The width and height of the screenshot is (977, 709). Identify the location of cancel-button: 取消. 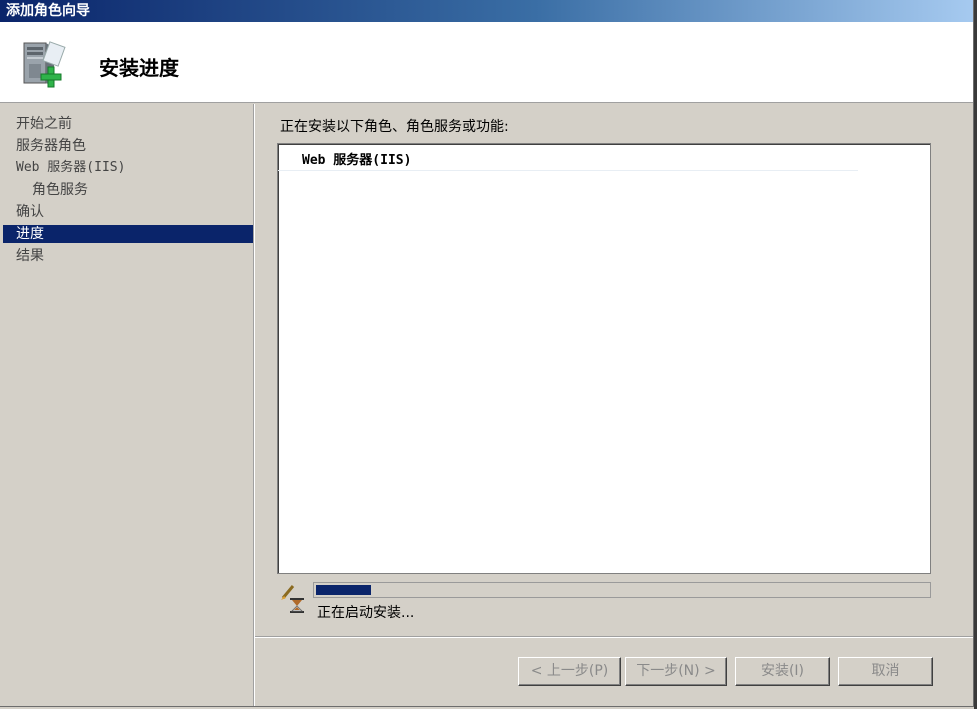
(885, 671).